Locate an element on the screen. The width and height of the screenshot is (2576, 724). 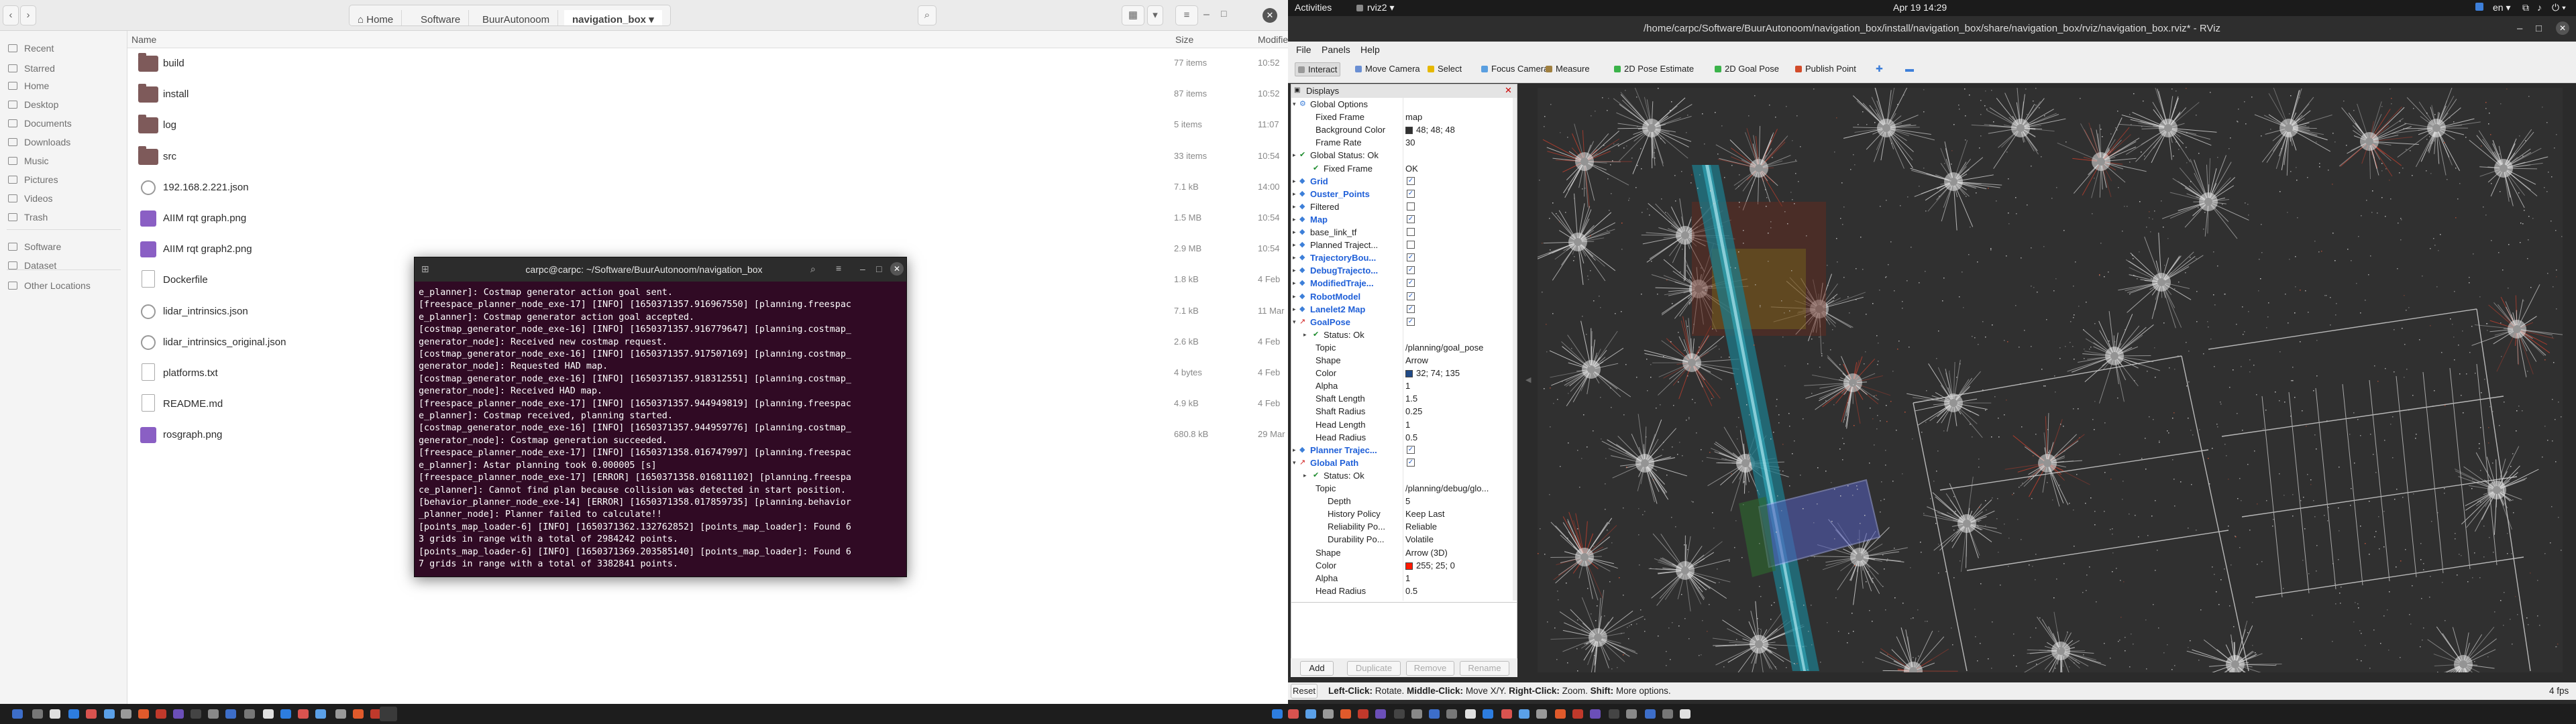
display-tree-row: Topic/planning/goal_pose is located at coordinates (1404, 347).